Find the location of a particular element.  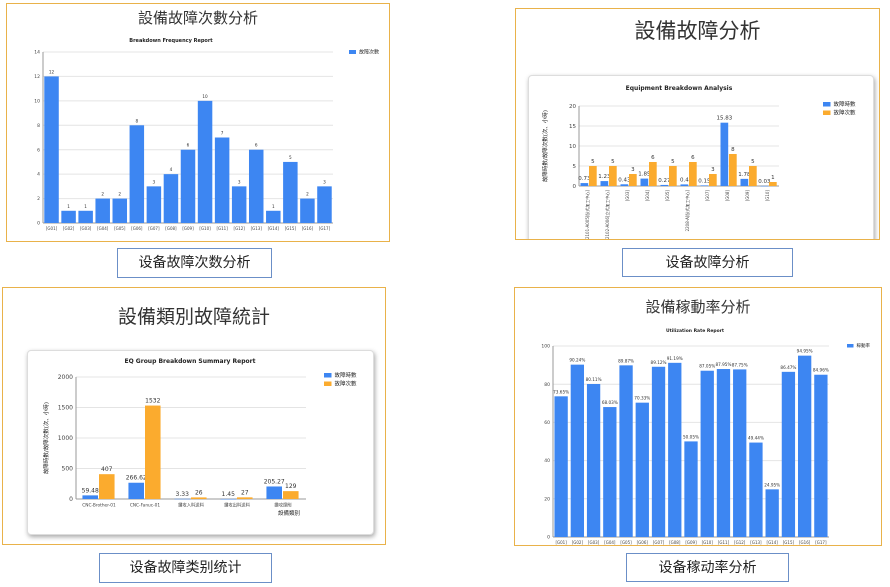

y-tick-label: 2 is located at coordinates (38, 199).